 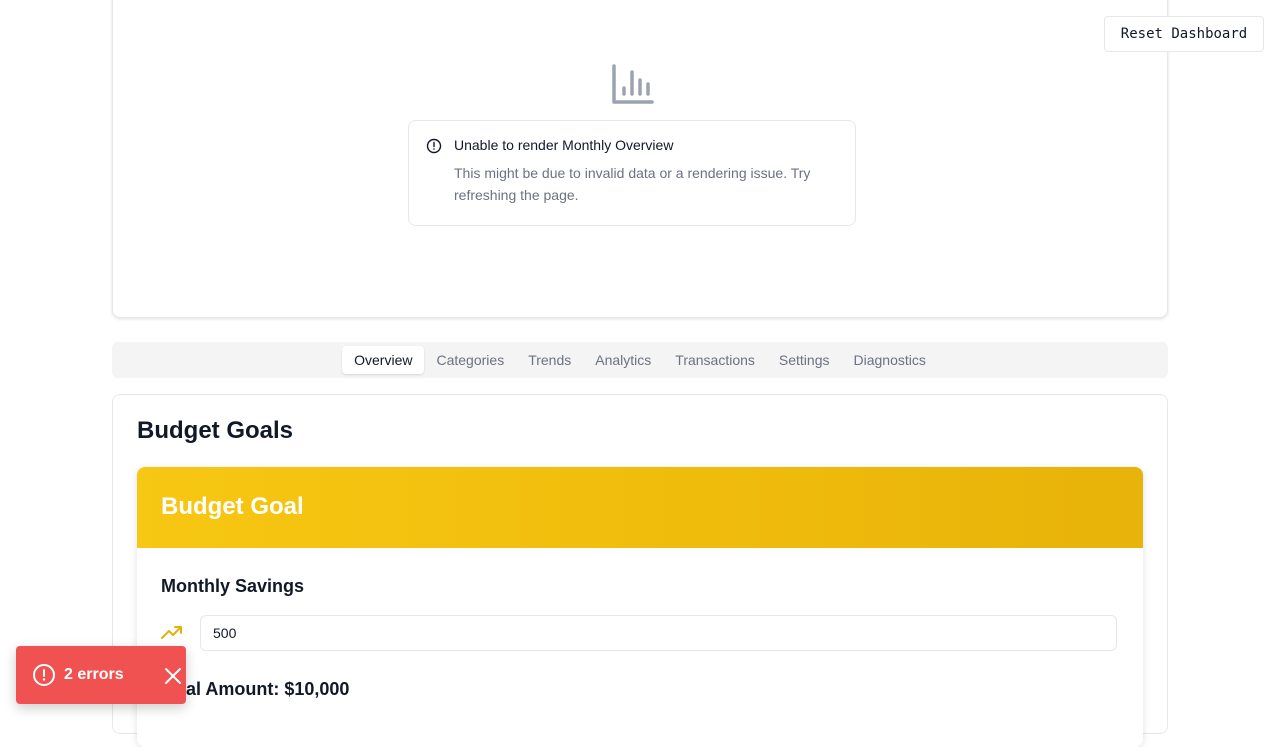 I want to click on tab-transactions: Transactions, so click(x=715, y=360).